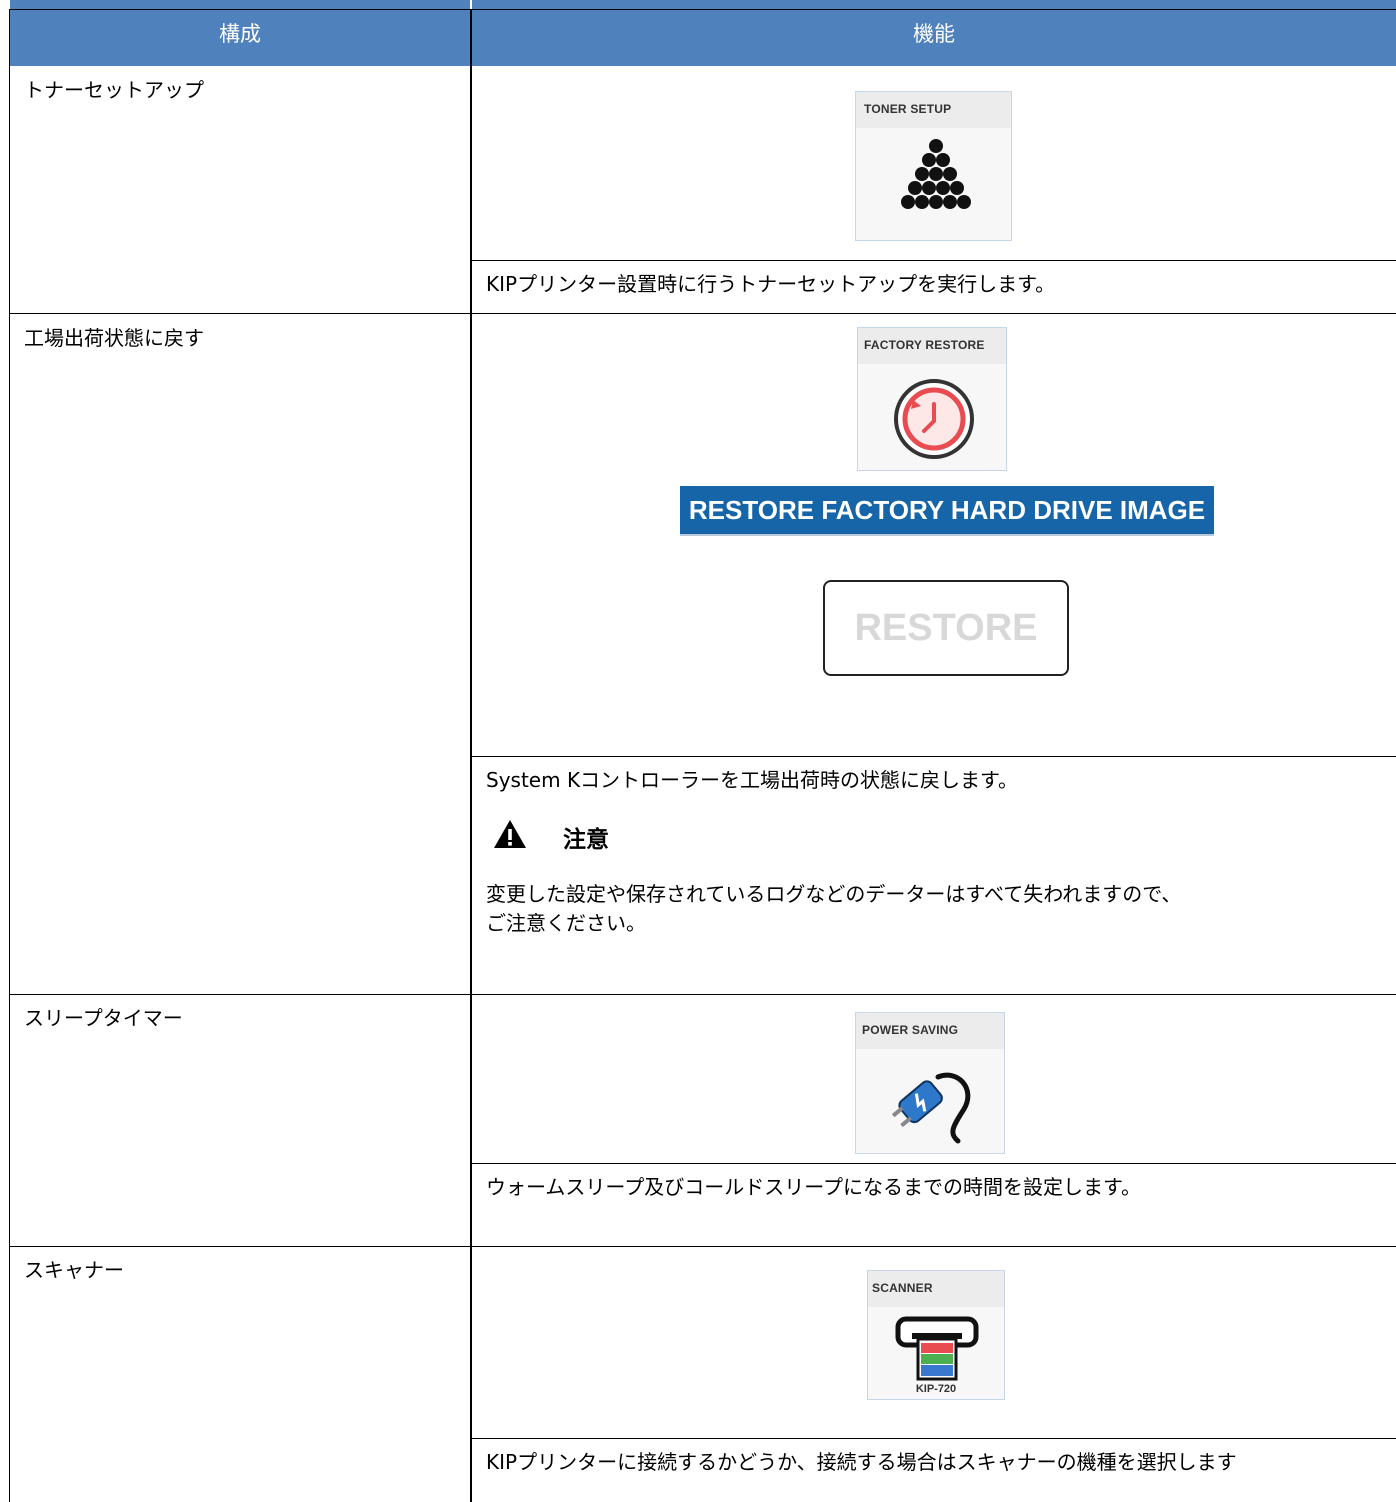  I want to click on row-description-sleep-timer: ウォームスリープ及びコールドスリープになるまでの時間を設定します。, so click(813, 1187).